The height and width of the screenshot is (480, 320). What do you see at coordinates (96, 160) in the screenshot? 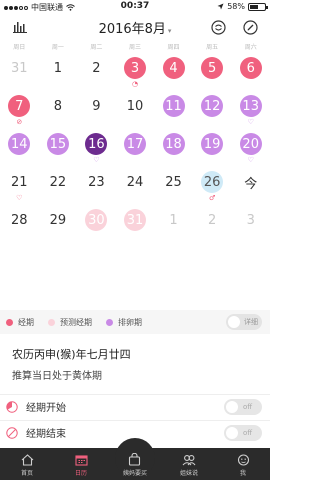
I see `day-marker-icon: ♡` at bounding box center [96, 160].